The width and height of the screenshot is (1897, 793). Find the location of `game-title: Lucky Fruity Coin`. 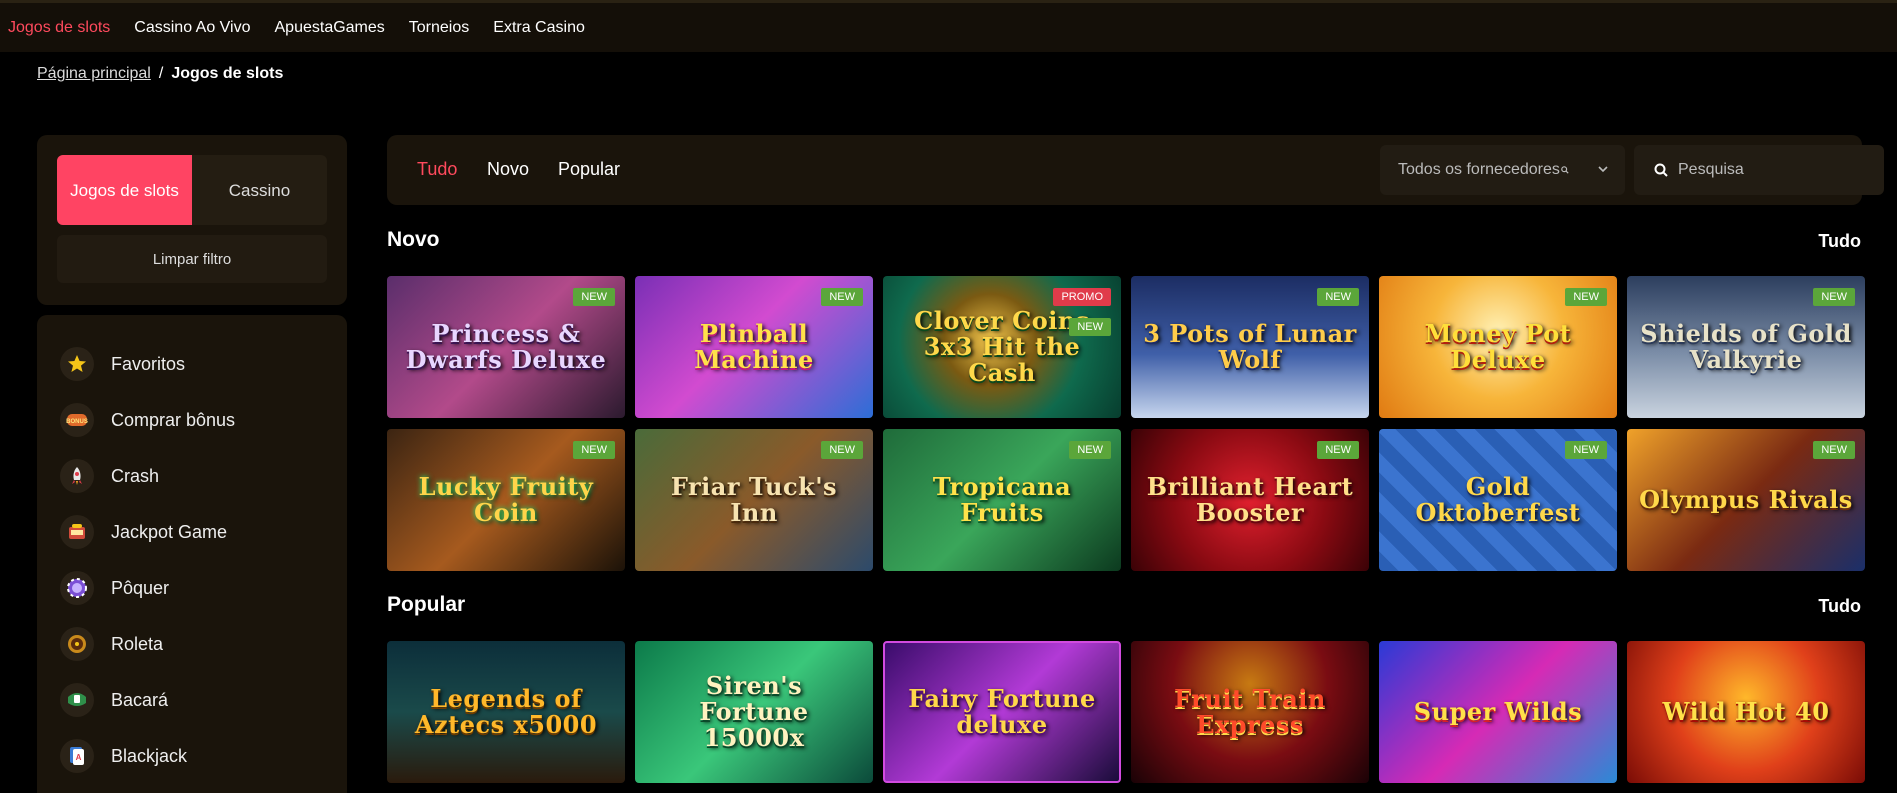

game-title: Lucky Fruity Coin is located at coordinates (506, 499).